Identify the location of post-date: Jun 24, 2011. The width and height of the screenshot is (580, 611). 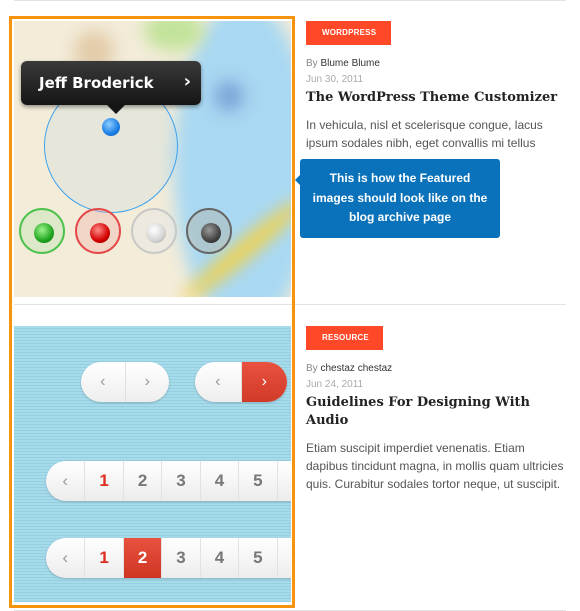
(335, 384).